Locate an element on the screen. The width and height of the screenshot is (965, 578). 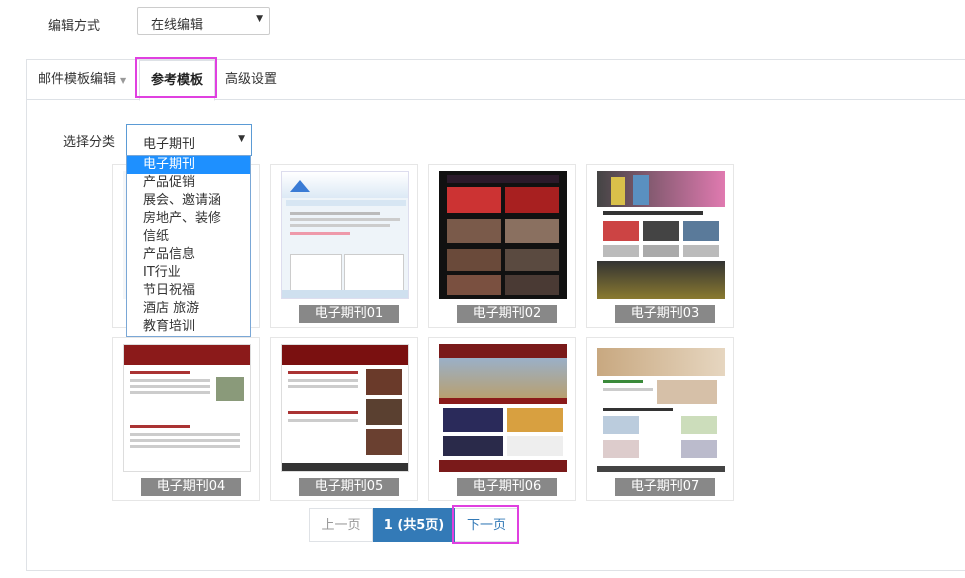
edit-mode-value: 在线编辑 is located at coordinates (177, 25).